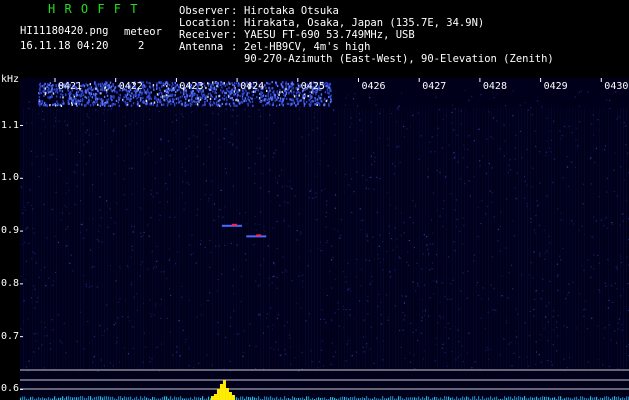  I want to click on x-tick-label: 0429, so click(556, 86).